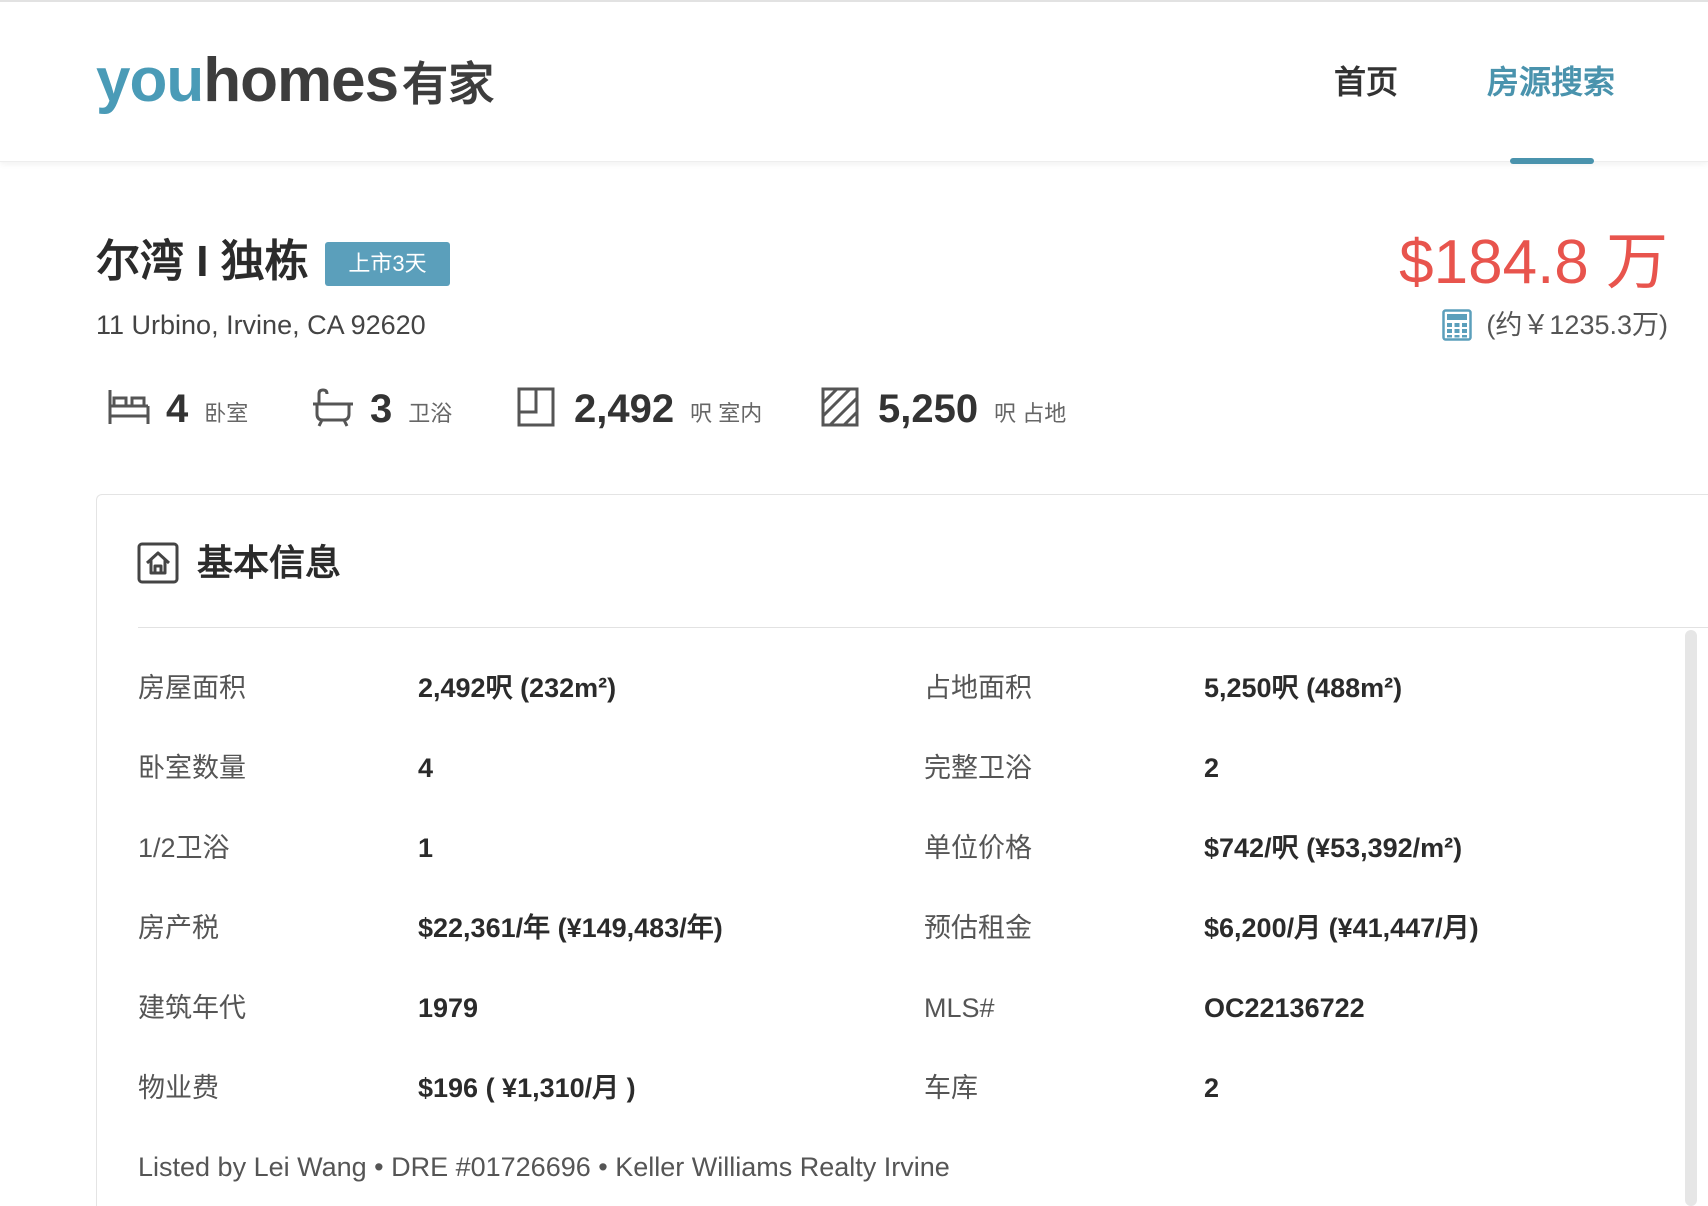 The height and width of the screenshot is (1206, 1708). What do you see at coordinates (261, 325) in the screenshot?
I see `listing-address: 11 Urbino, Irvine, CA 92620` at bounding box center [261, 325].